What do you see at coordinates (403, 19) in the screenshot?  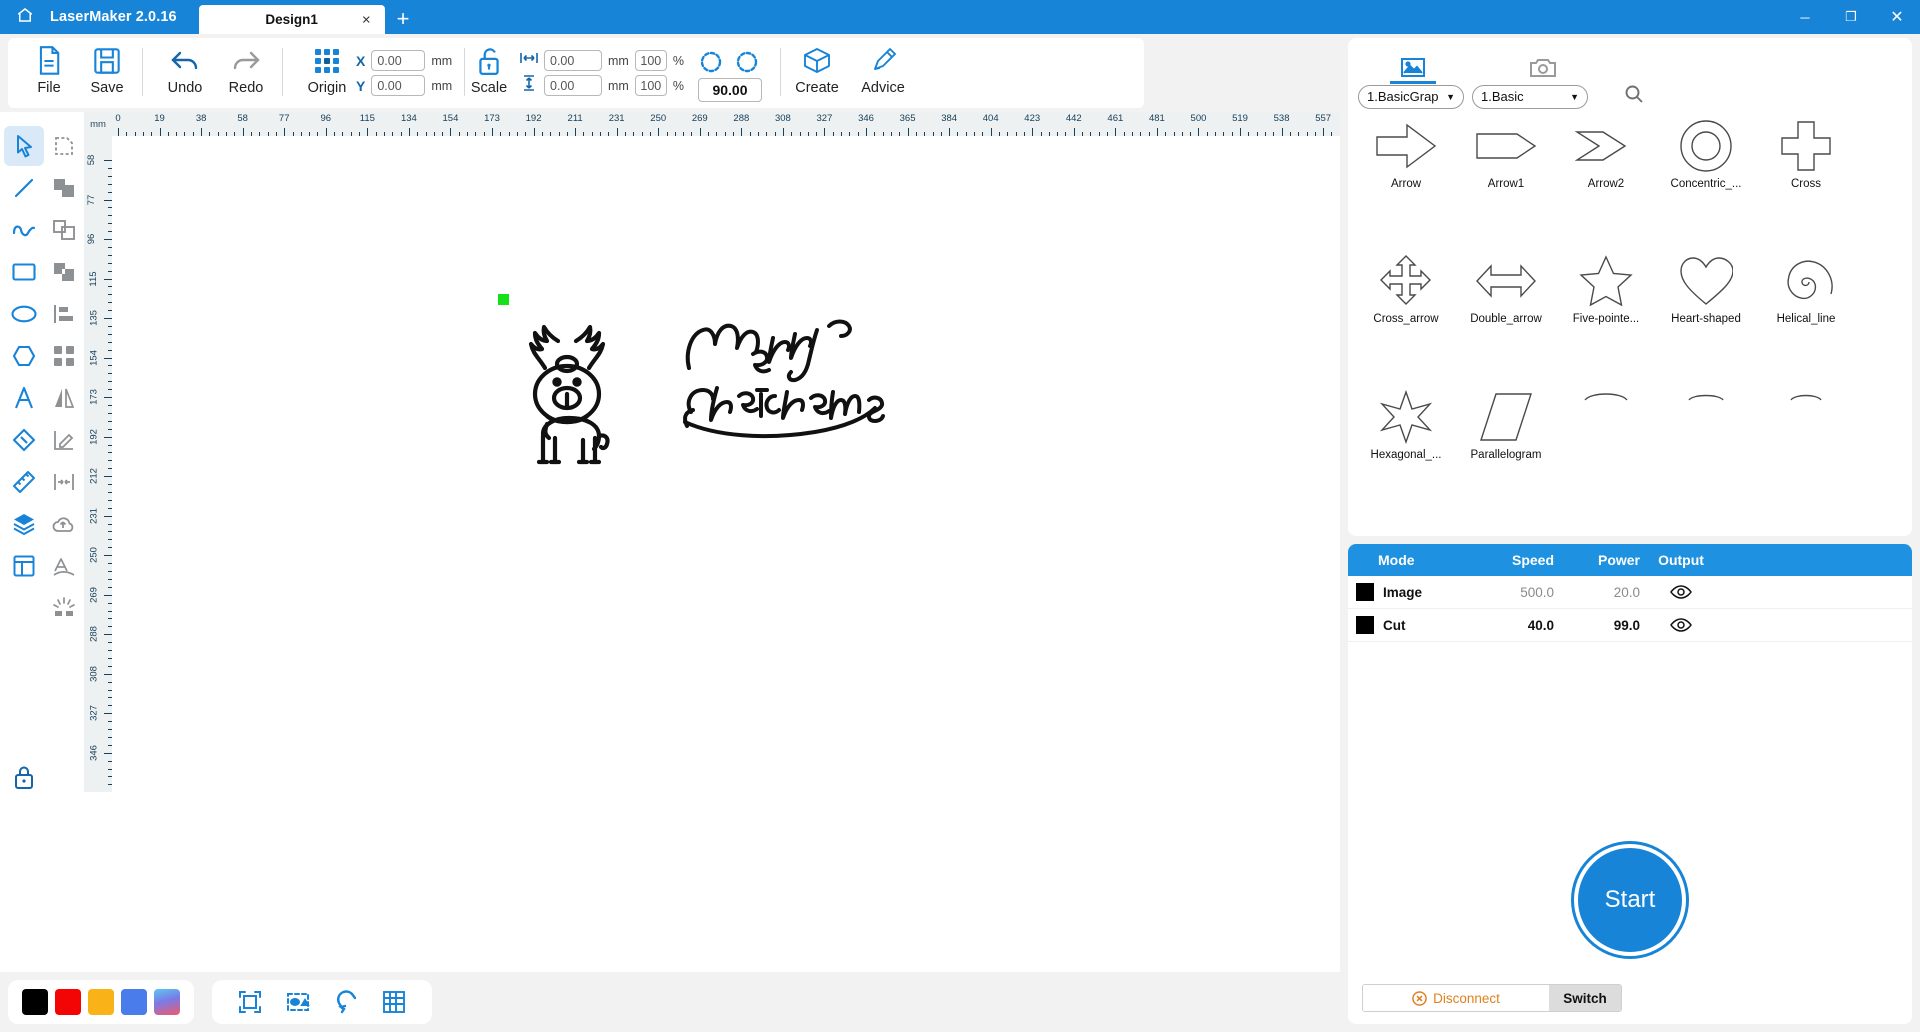 I see `new-tab-button: +` at bounding box center [403, 19].